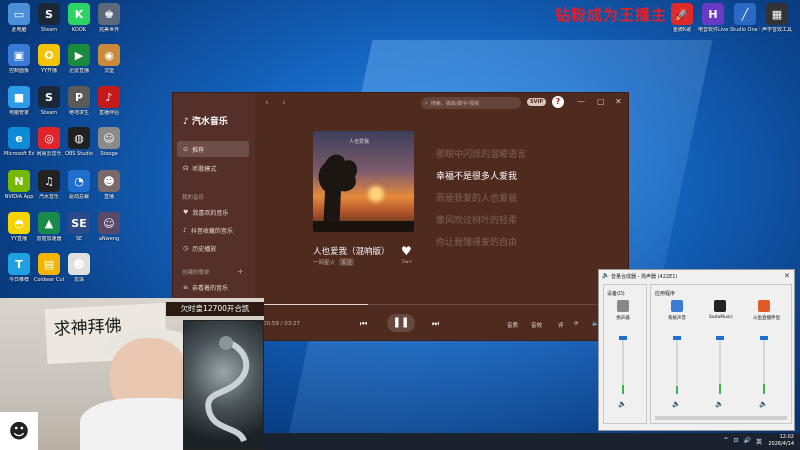  I want to click on nav-history: ◷ 历史播放, so click(213, 248).